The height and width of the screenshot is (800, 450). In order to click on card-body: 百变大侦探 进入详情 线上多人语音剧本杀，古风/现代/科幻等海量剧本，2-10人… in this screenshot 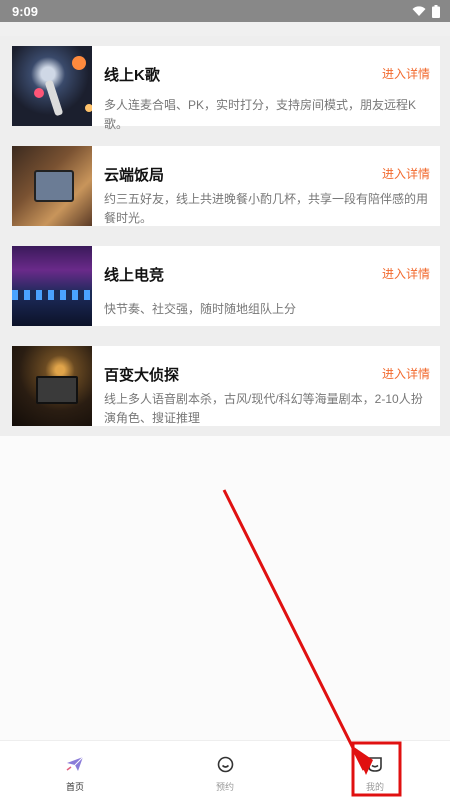, I will do `click(266, 386)`.